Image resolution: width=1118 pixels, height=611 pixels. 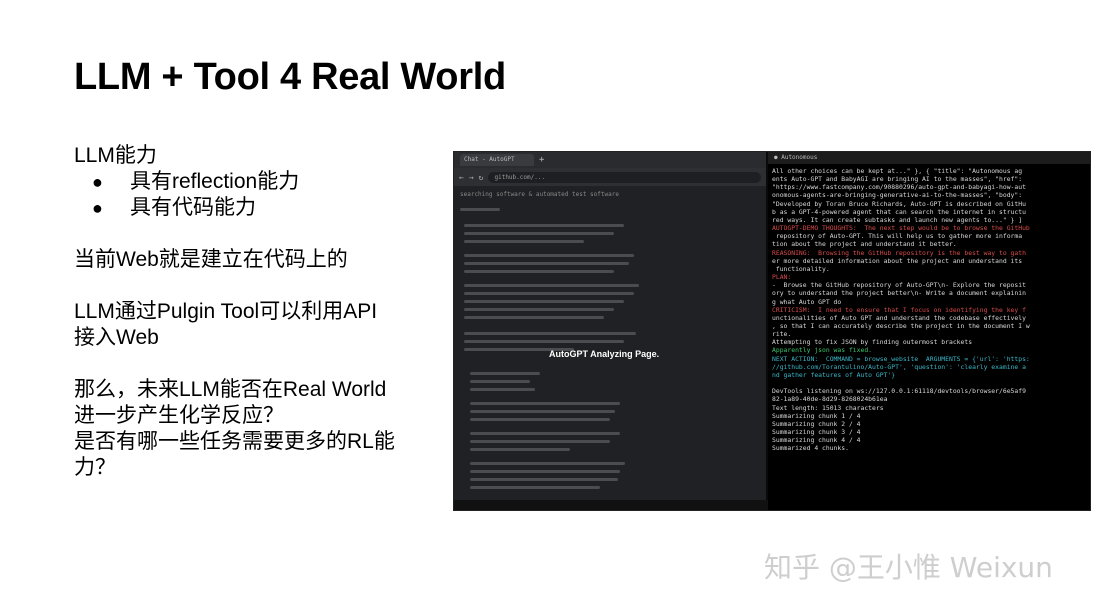 What do you see at coordinates (259, 208) in the screenshot?
I see `list-item: ● 具有代码能力` at bounding box center [259, 208].